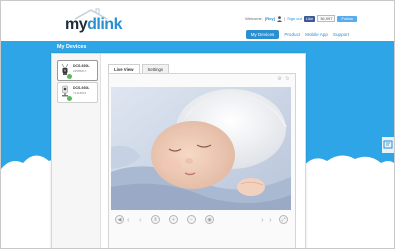 The image size is (395, 249). What do you see at coordinates (292, 34) in the screenshot?
I see `nav-product: Product` at bounding box center [292, 34].